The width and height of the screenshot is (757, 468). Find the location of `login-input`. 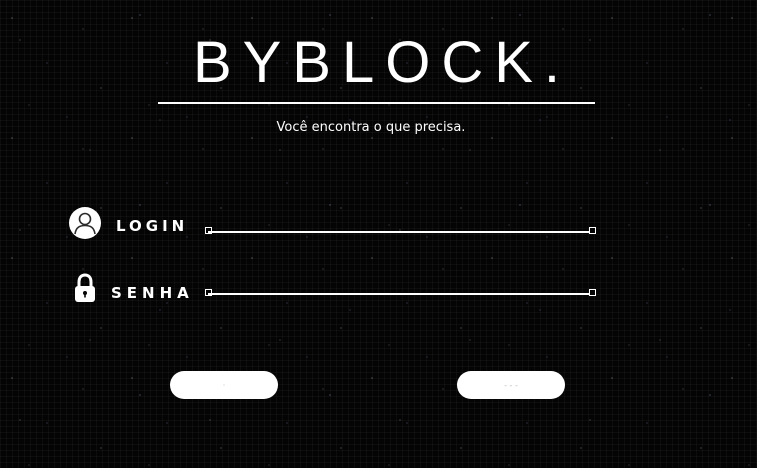

login-input is located at coordinates (400, 231).